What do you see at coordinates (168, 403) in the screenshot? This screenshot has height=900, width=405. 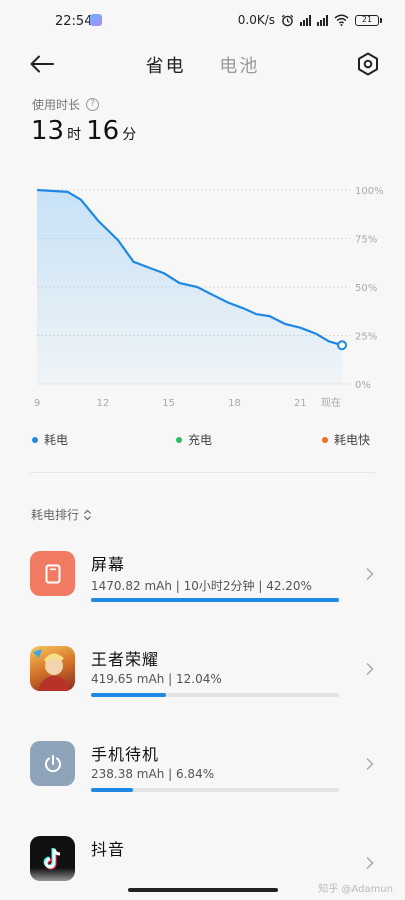 I see `x-tick-label: 15` at bounding box center [168, 403].